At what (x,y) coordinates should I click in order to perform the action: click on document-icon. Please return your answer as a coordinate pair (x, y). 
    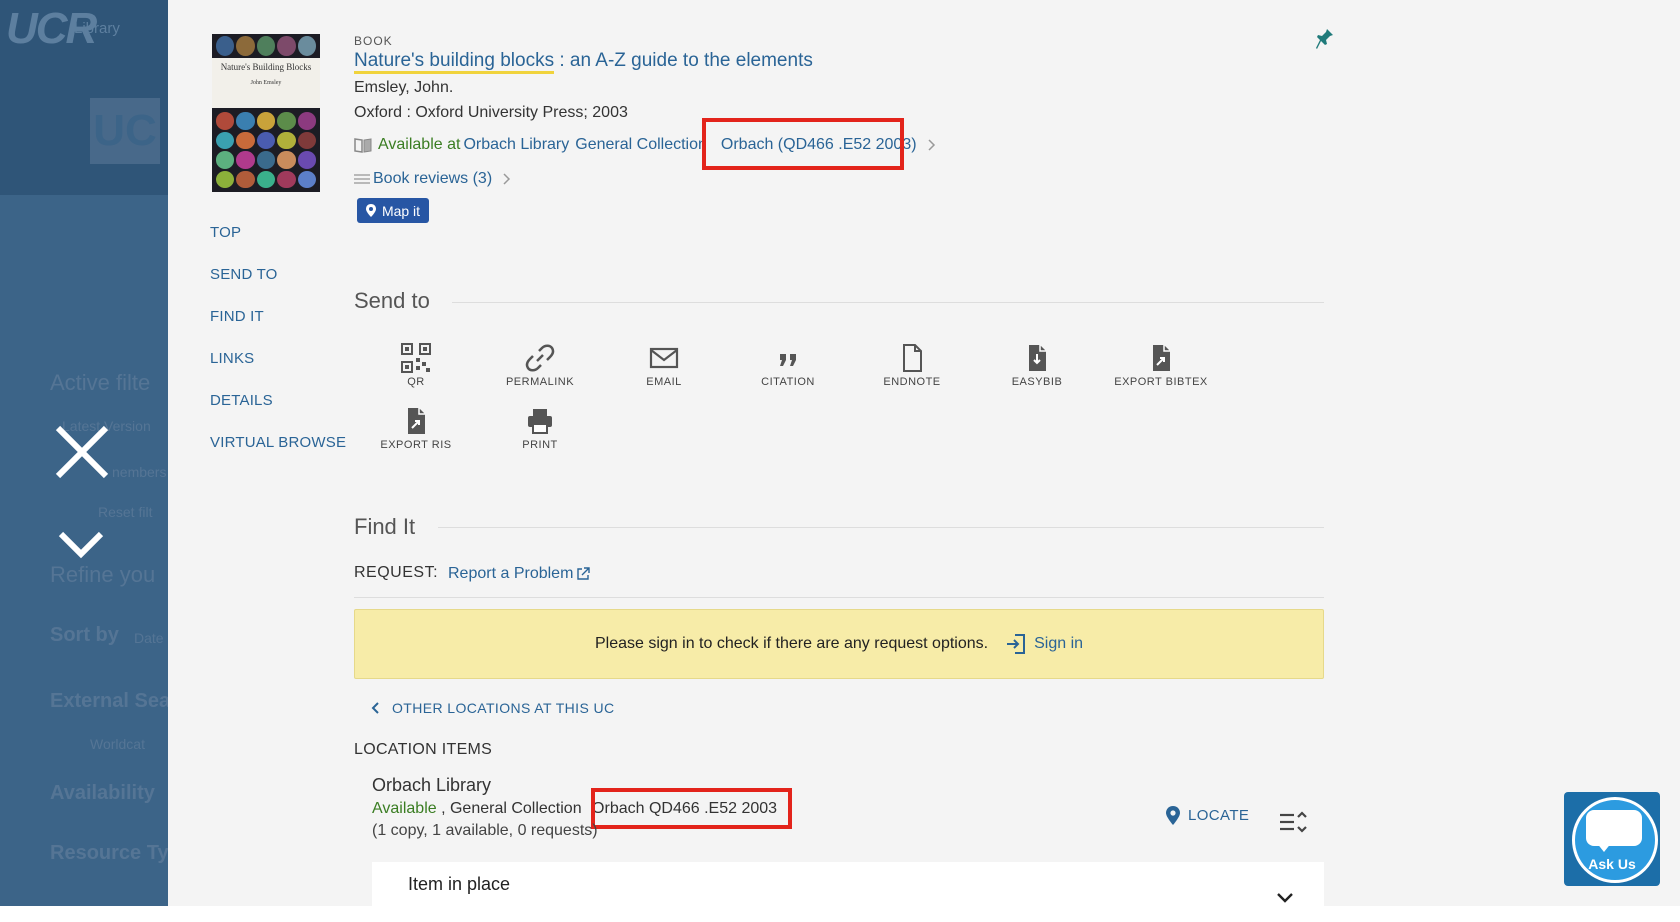
    Looking at the image, I should click on (912, 358).